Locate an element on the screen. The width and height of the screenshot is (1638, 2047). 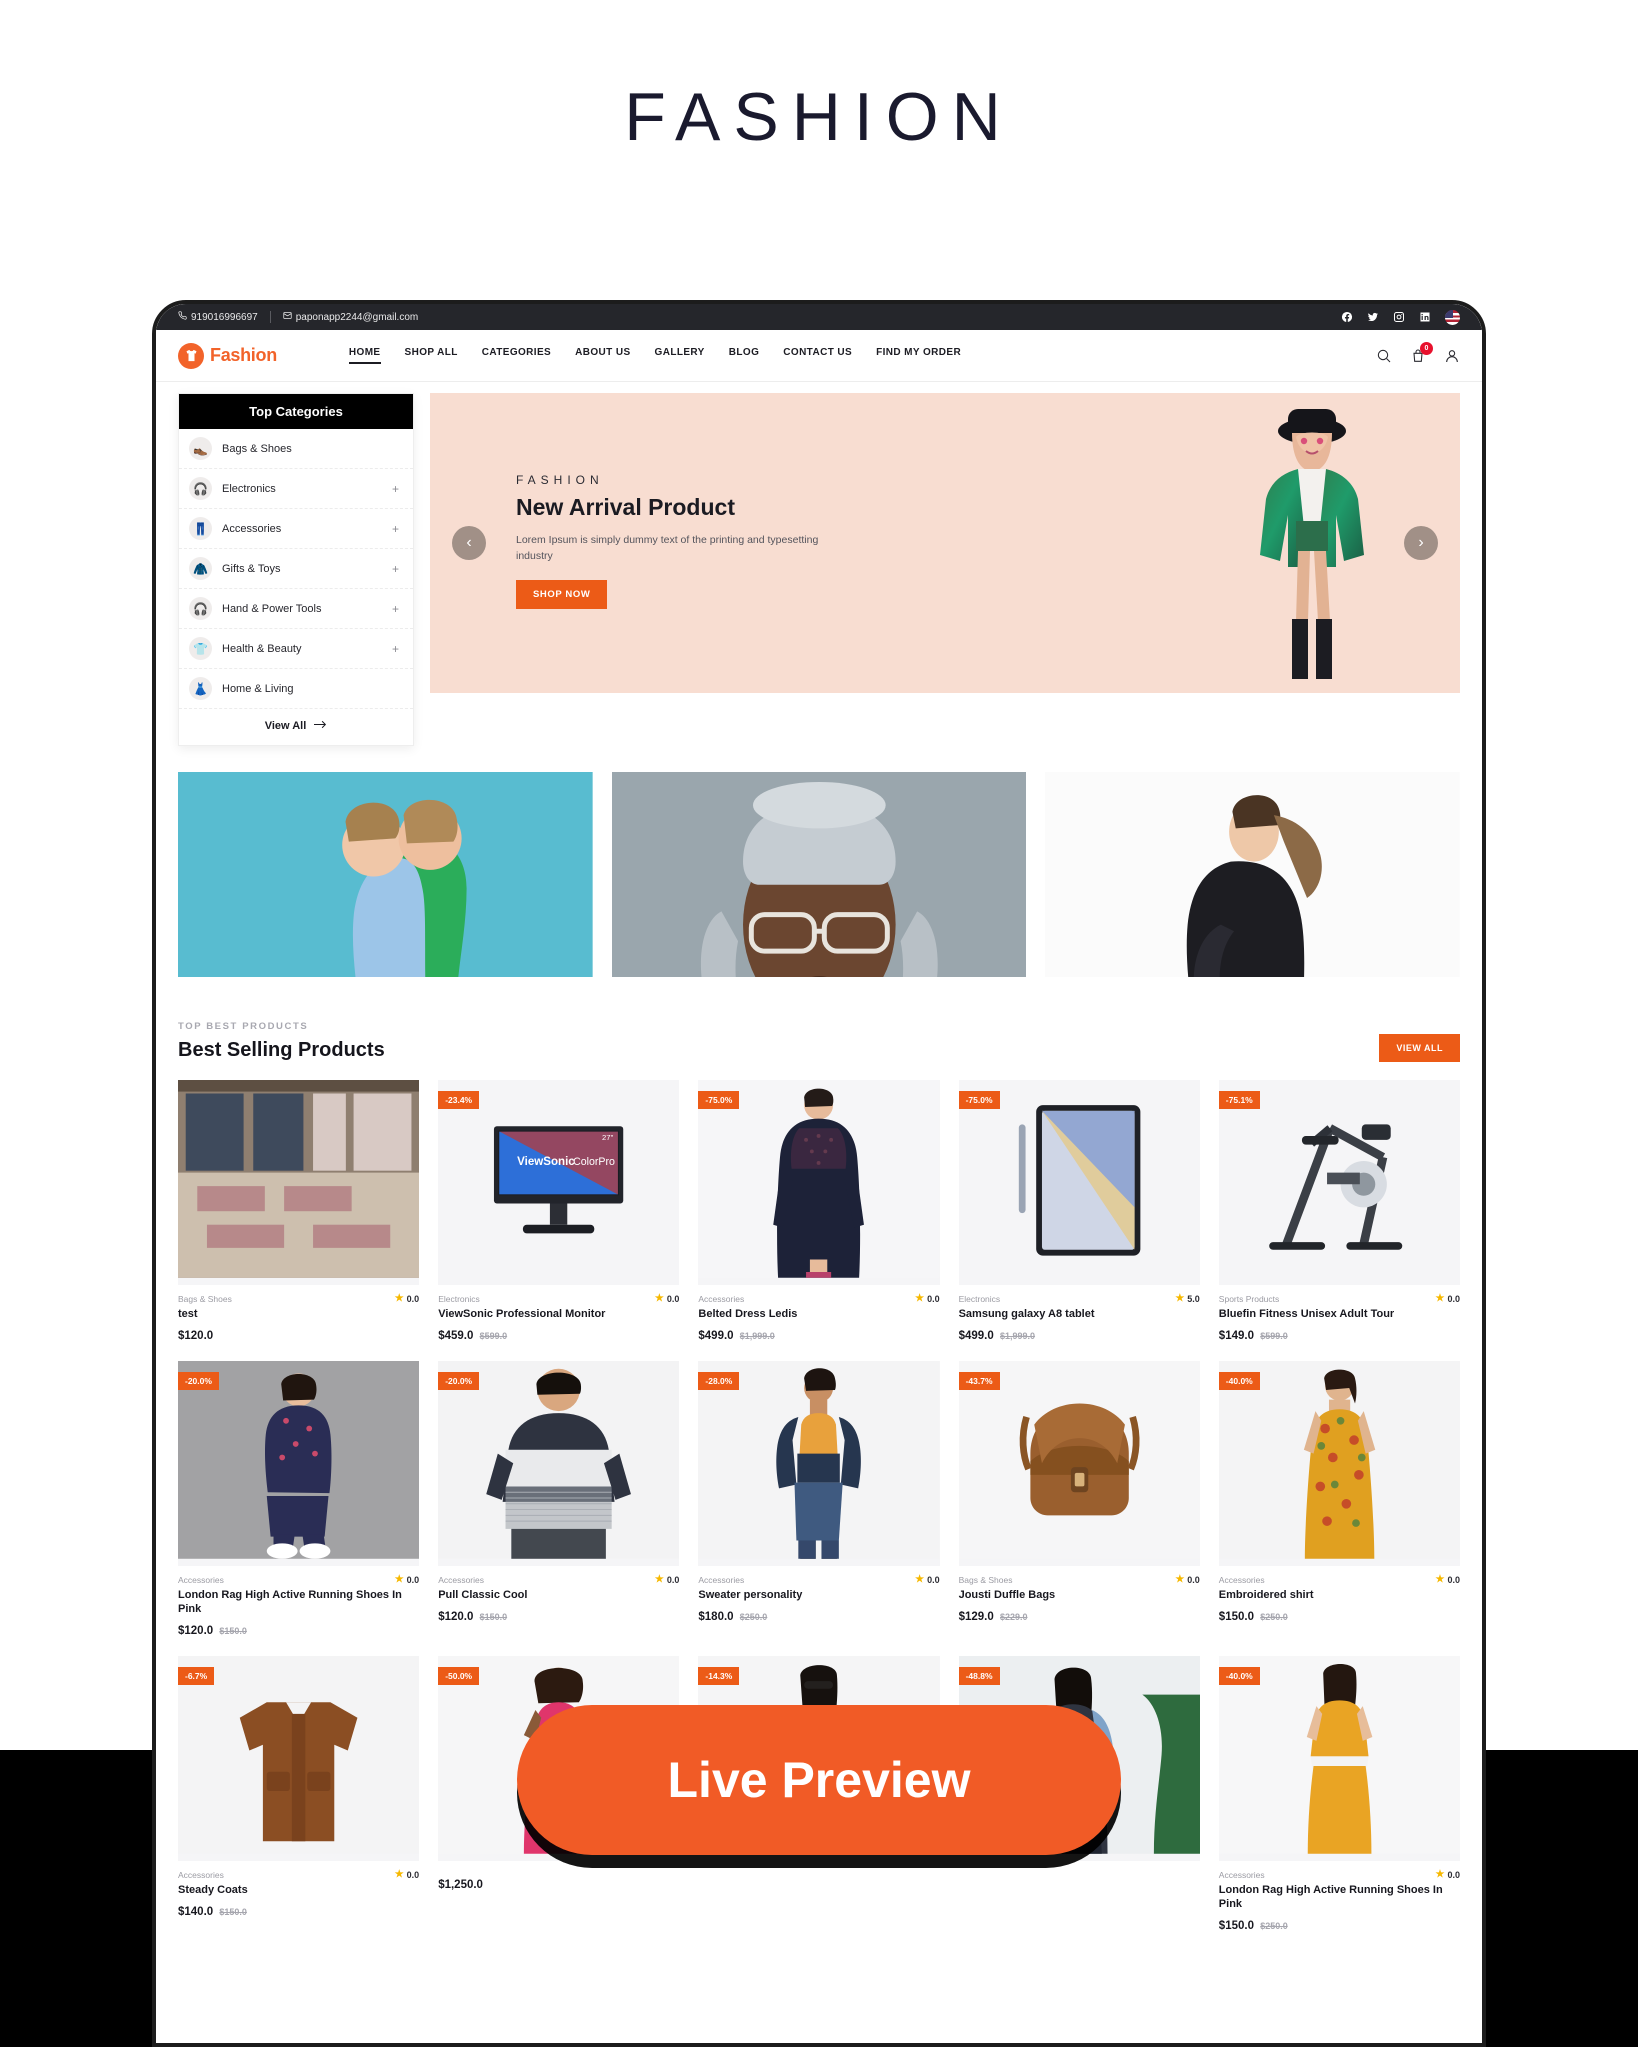
nav-link-gallery: GALLERY is located at coordinates (680, 355).